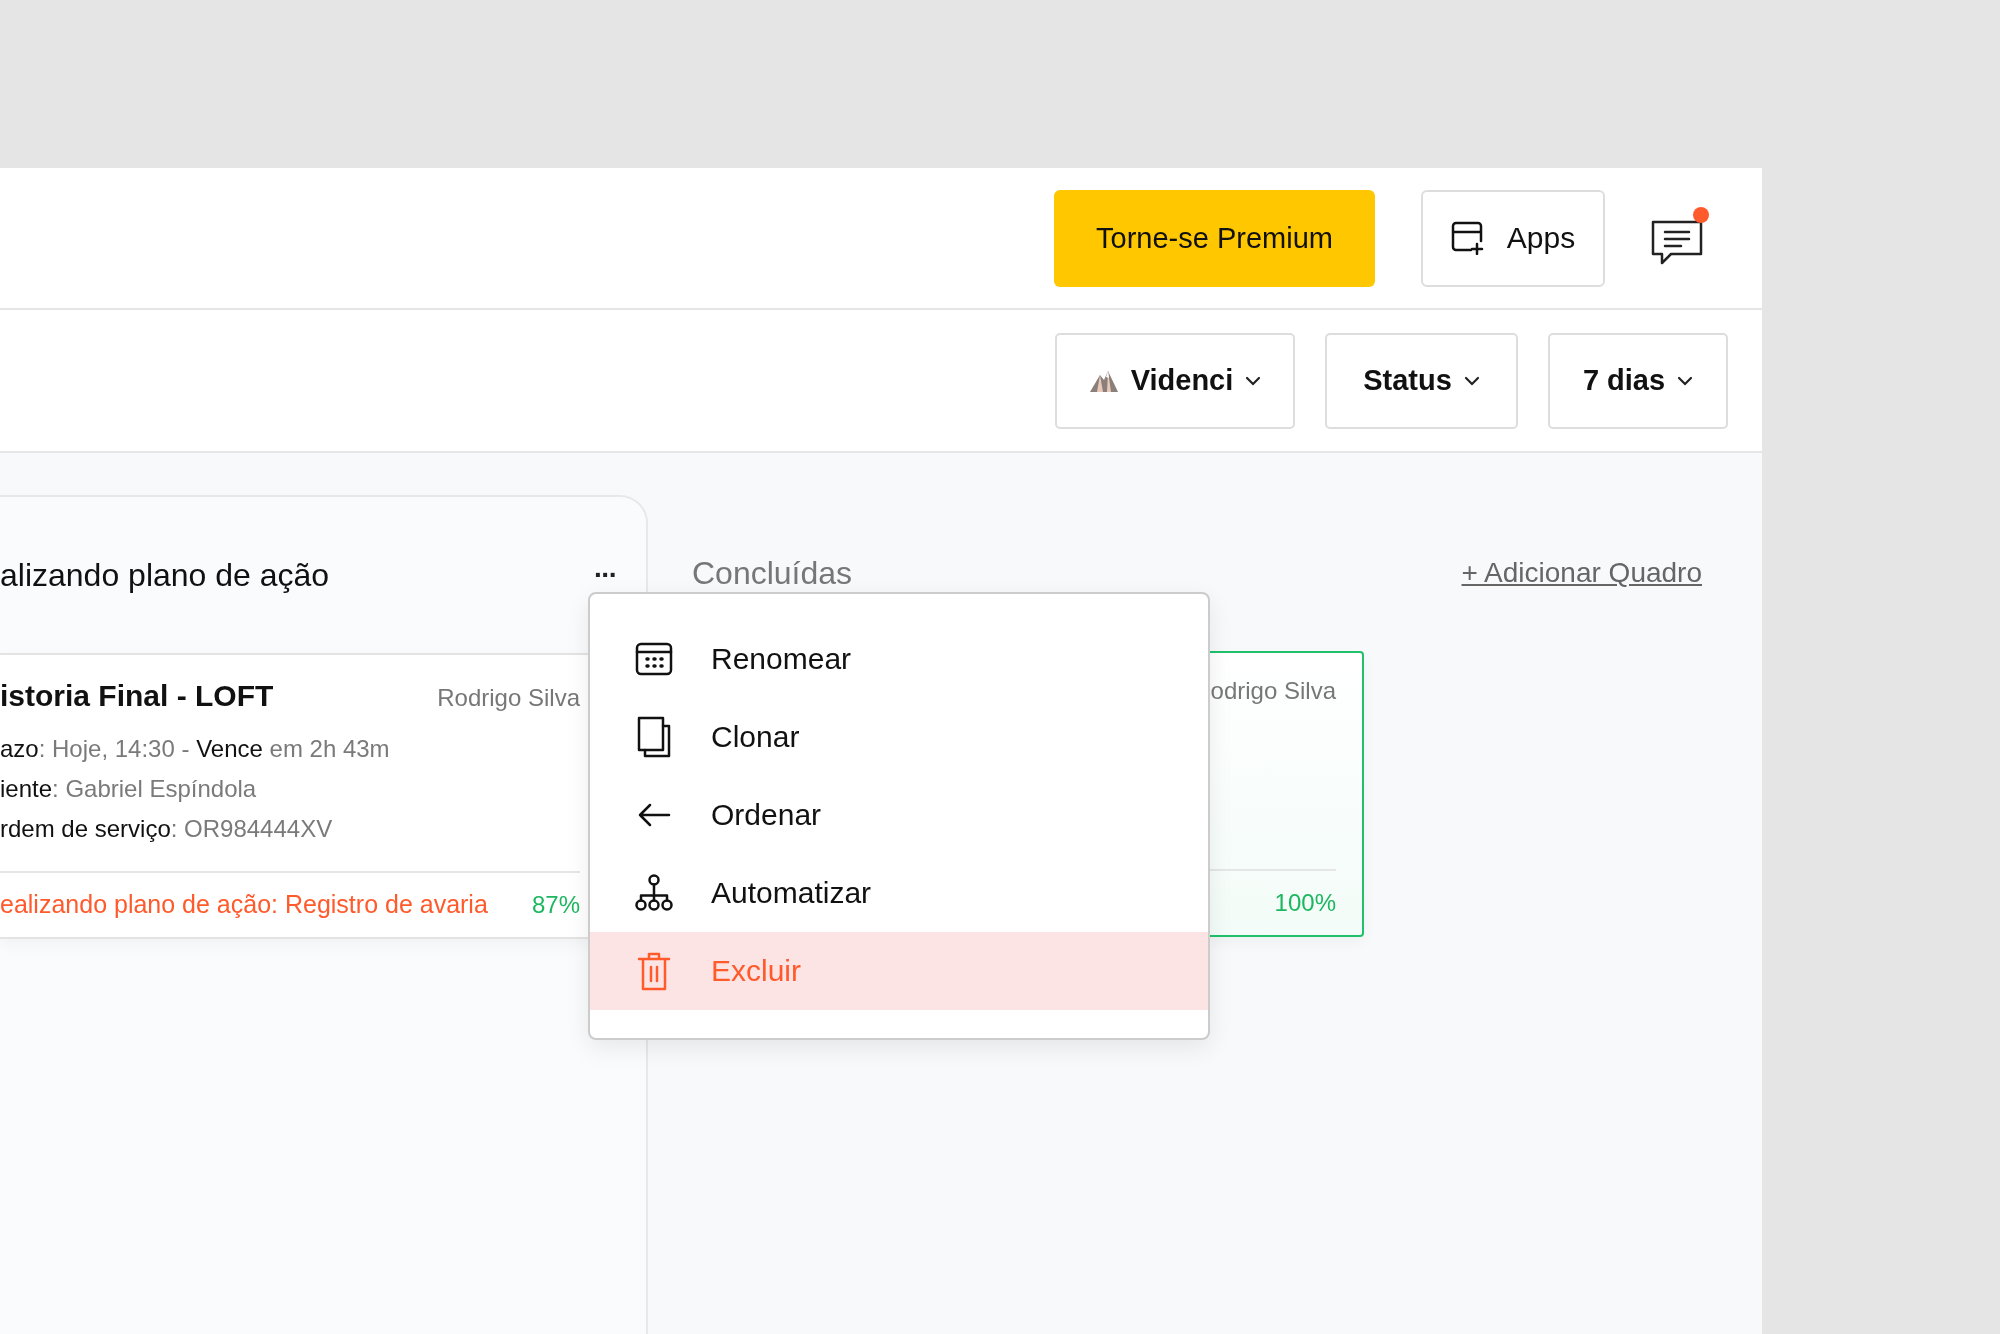 The height and width of the screenshot is (1334, 2000). I want to click on filter-dropdown: 7 dias, so click(1638, 380).